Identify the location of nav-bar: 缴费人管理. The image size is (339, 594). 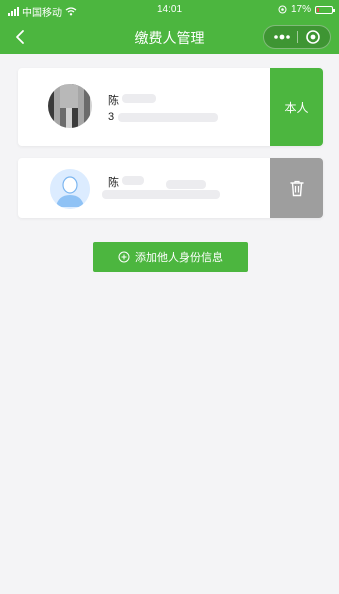
(169, 37).